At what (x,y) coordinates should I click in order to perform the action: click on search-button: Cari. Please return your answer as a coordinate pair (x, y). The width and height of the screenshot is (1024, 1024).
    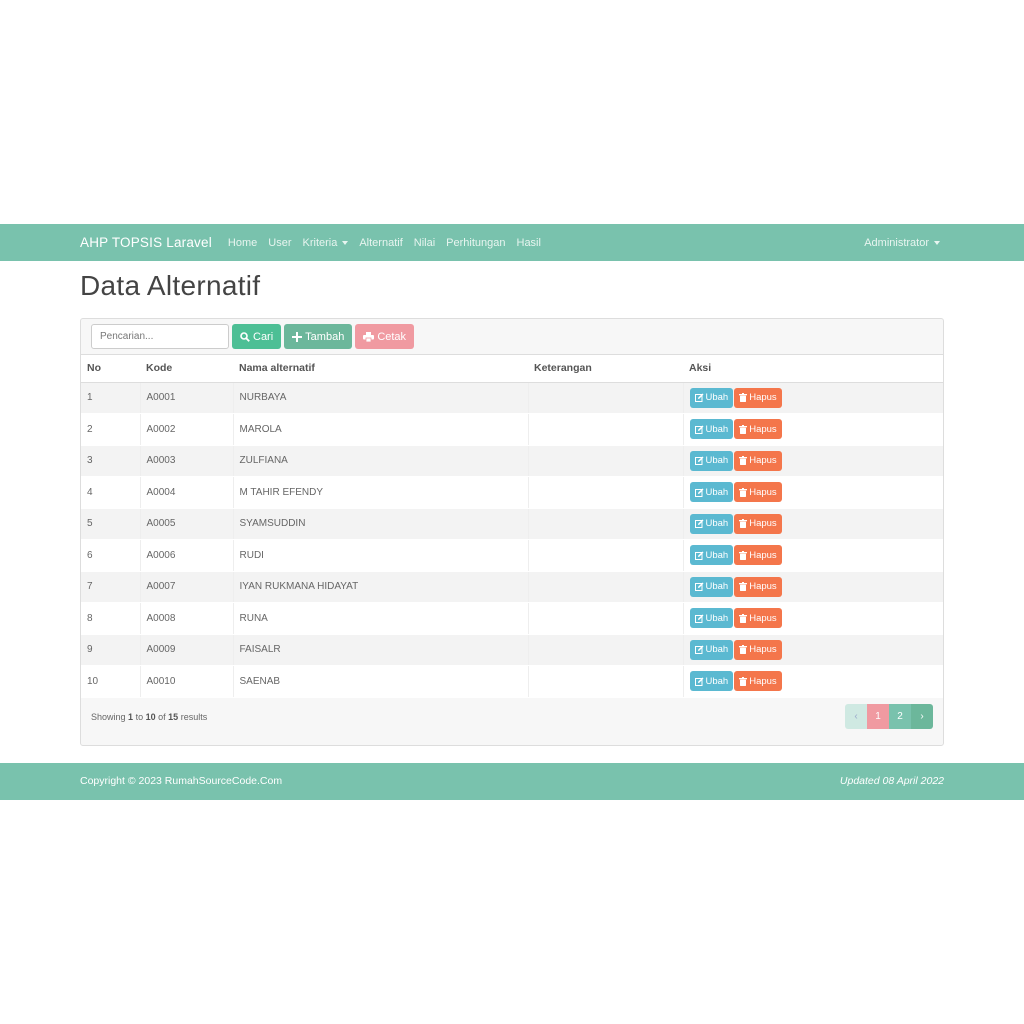
    Looking at the image, I should click on (257, 336).